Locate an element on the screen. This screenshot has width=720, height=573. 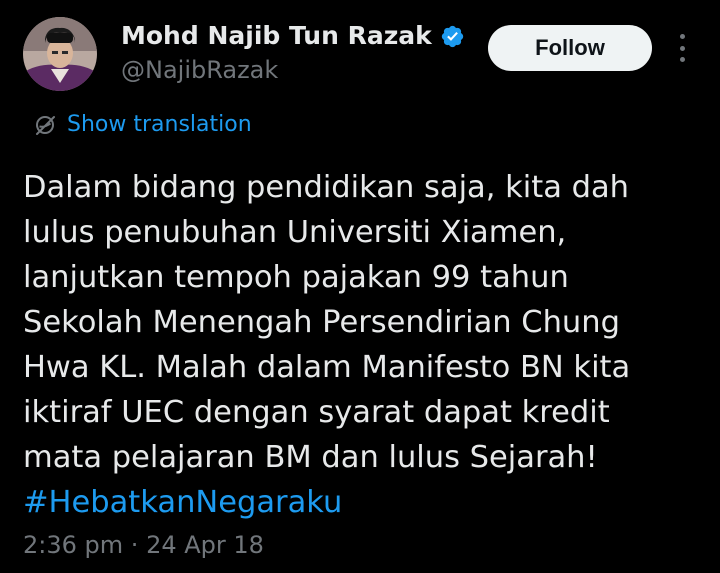
globe-slash-icon is located at coordinates (45, 125).